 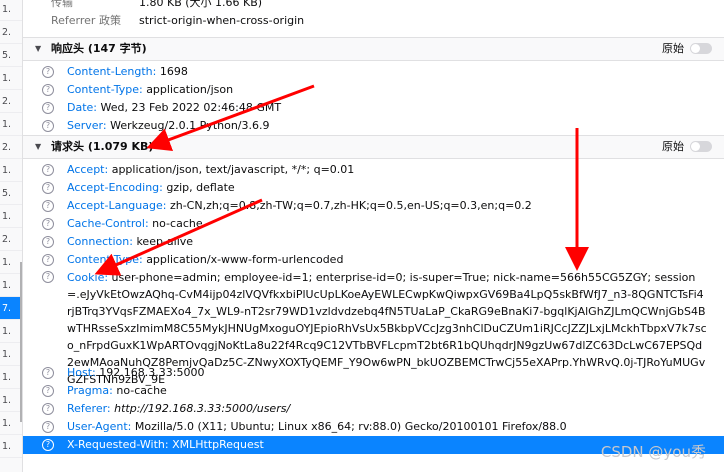 What do you see at coordinates (373, 373) in the screenshot?
I see `header-row: ? Host: 192.168.3.33:5000` at bounding box center [373, 373].